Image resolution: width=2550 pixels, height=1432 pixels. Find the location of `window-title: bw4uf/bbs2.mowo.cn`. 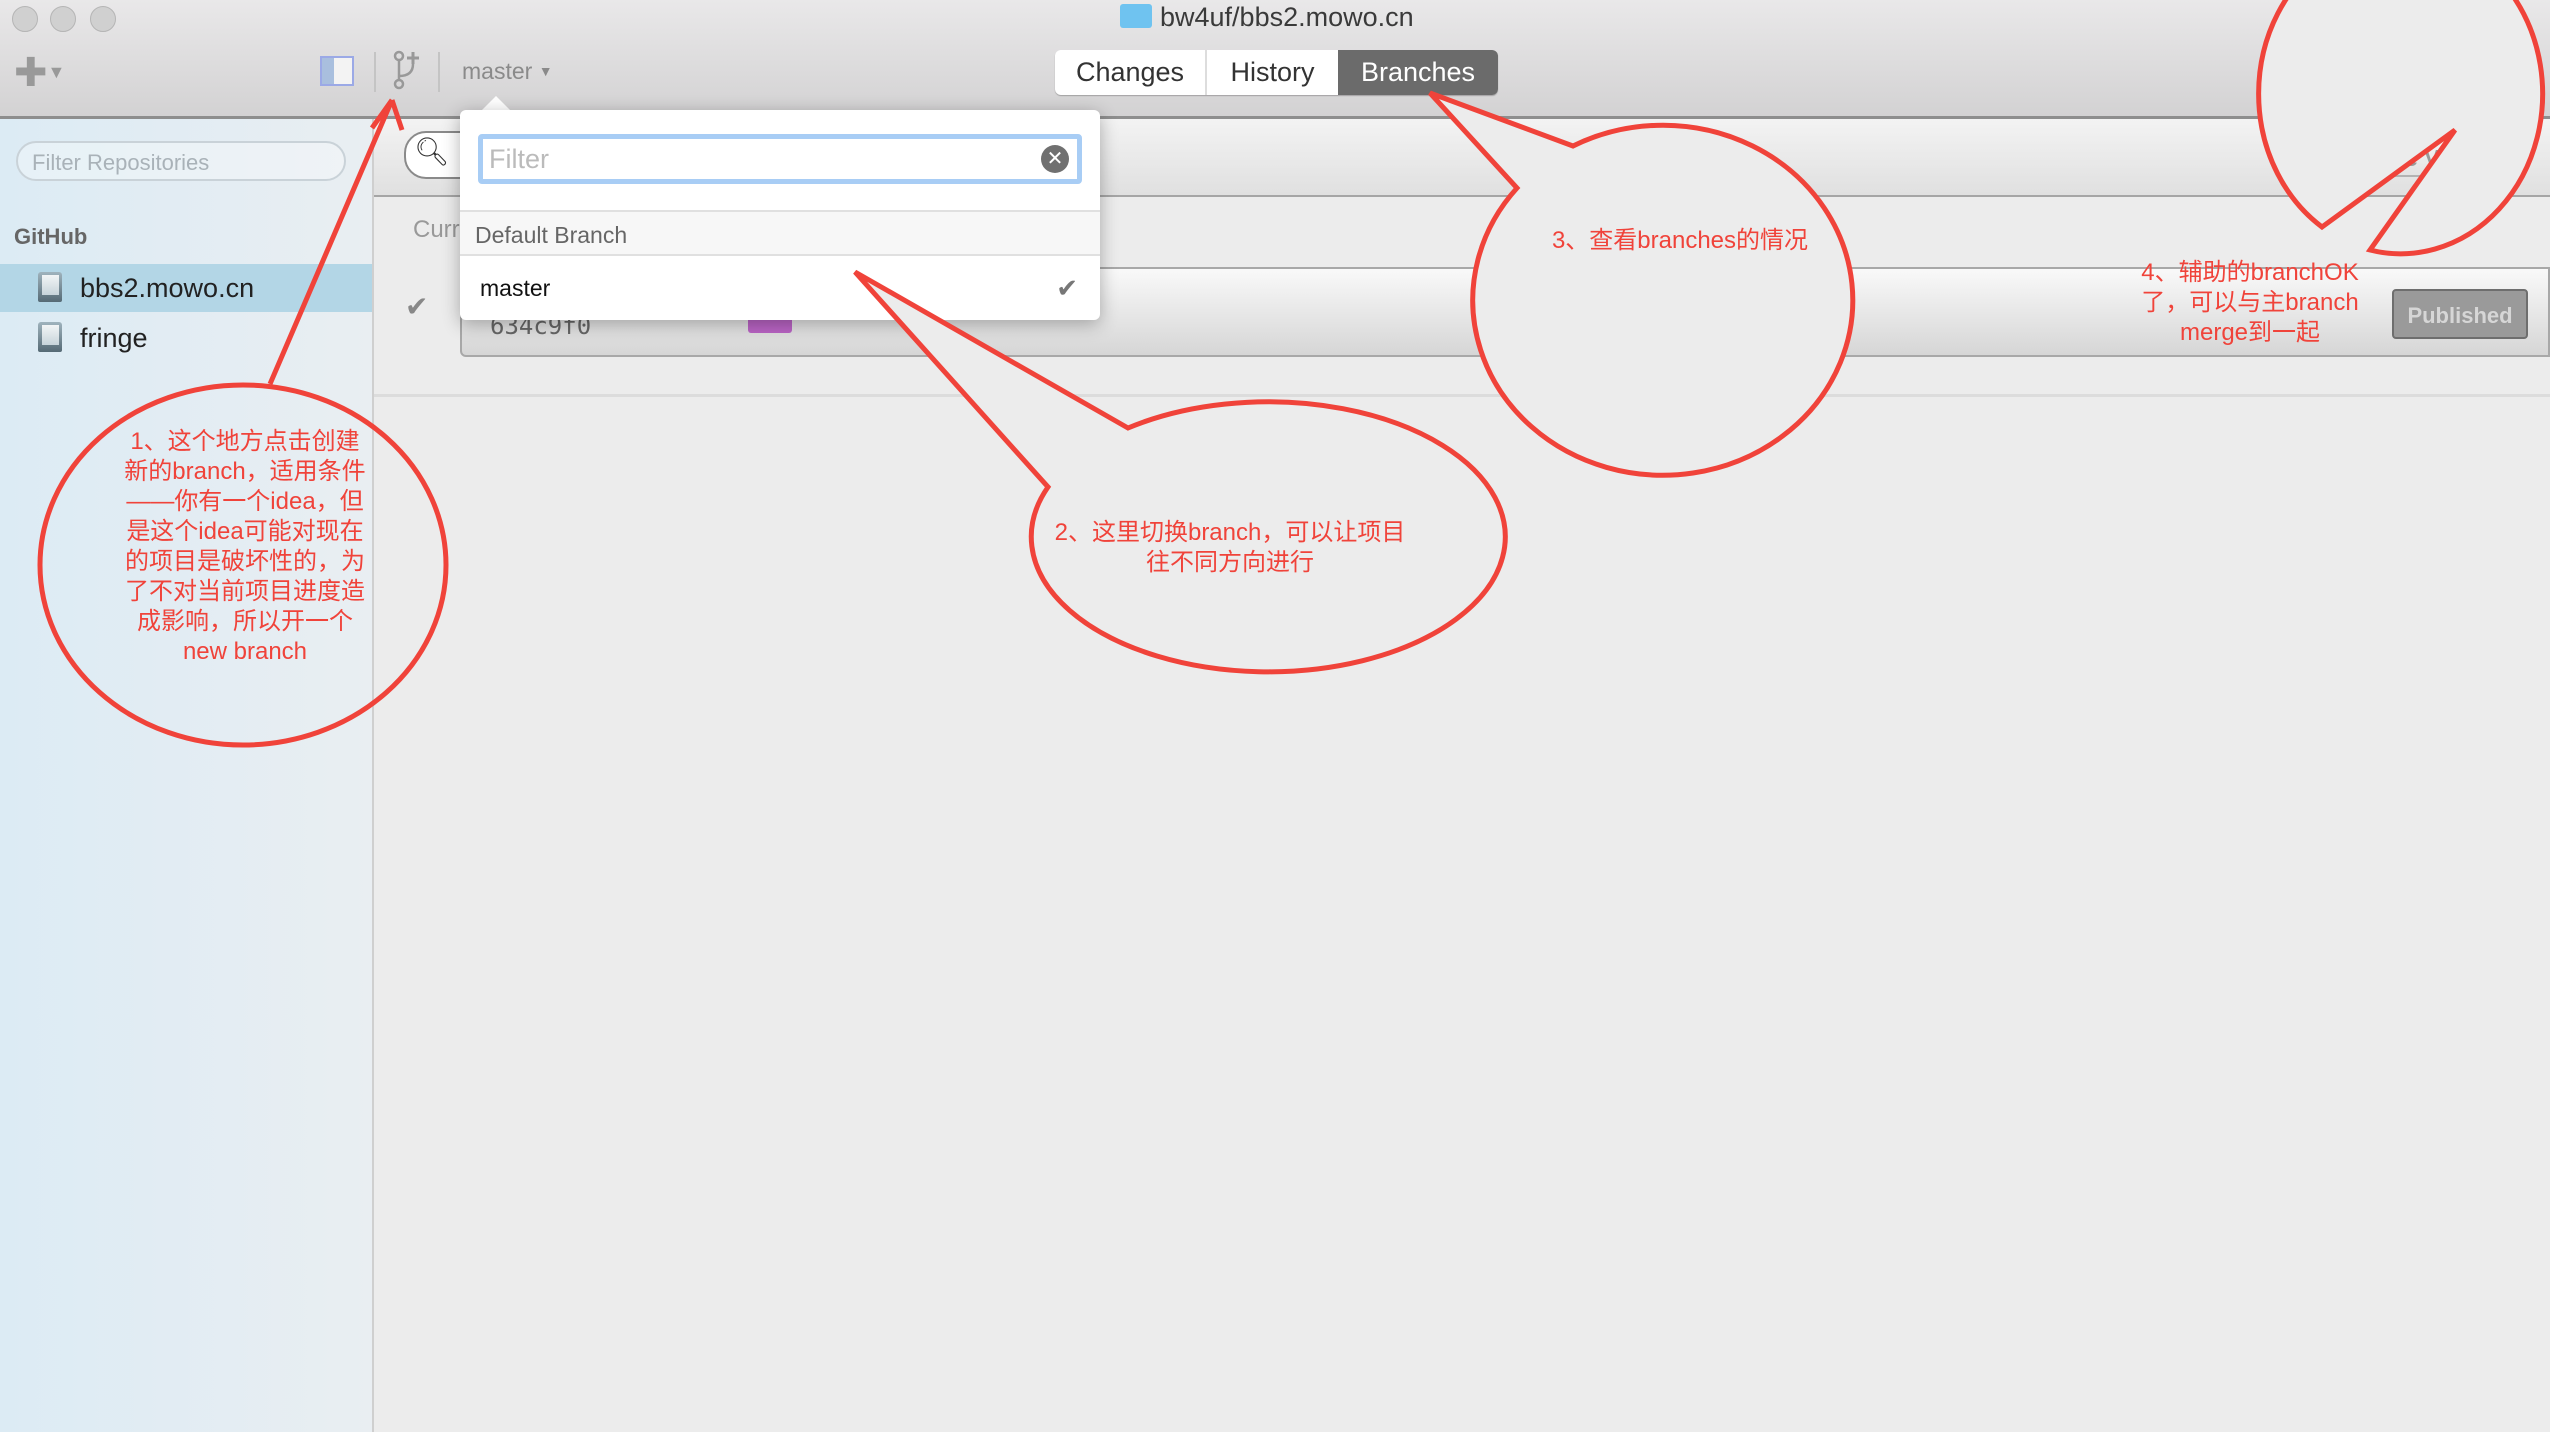

window-title: bw4uf/bbs2.mowo.cn is located at coordinates (1267, 17).